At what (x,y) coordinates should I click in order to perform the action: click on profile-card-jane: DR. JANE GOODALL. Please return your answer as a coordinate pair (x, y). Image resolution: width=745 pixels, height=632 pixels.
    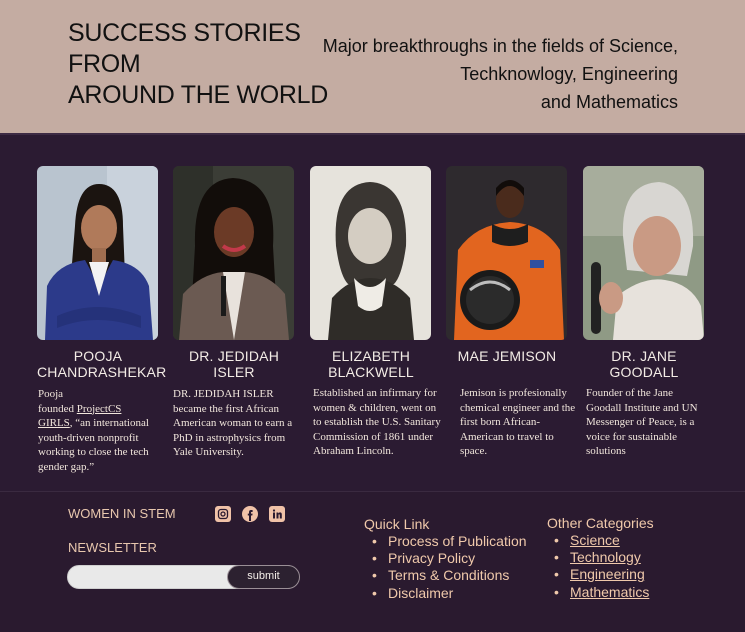
    Looking at the image, I should click on (644, 273).